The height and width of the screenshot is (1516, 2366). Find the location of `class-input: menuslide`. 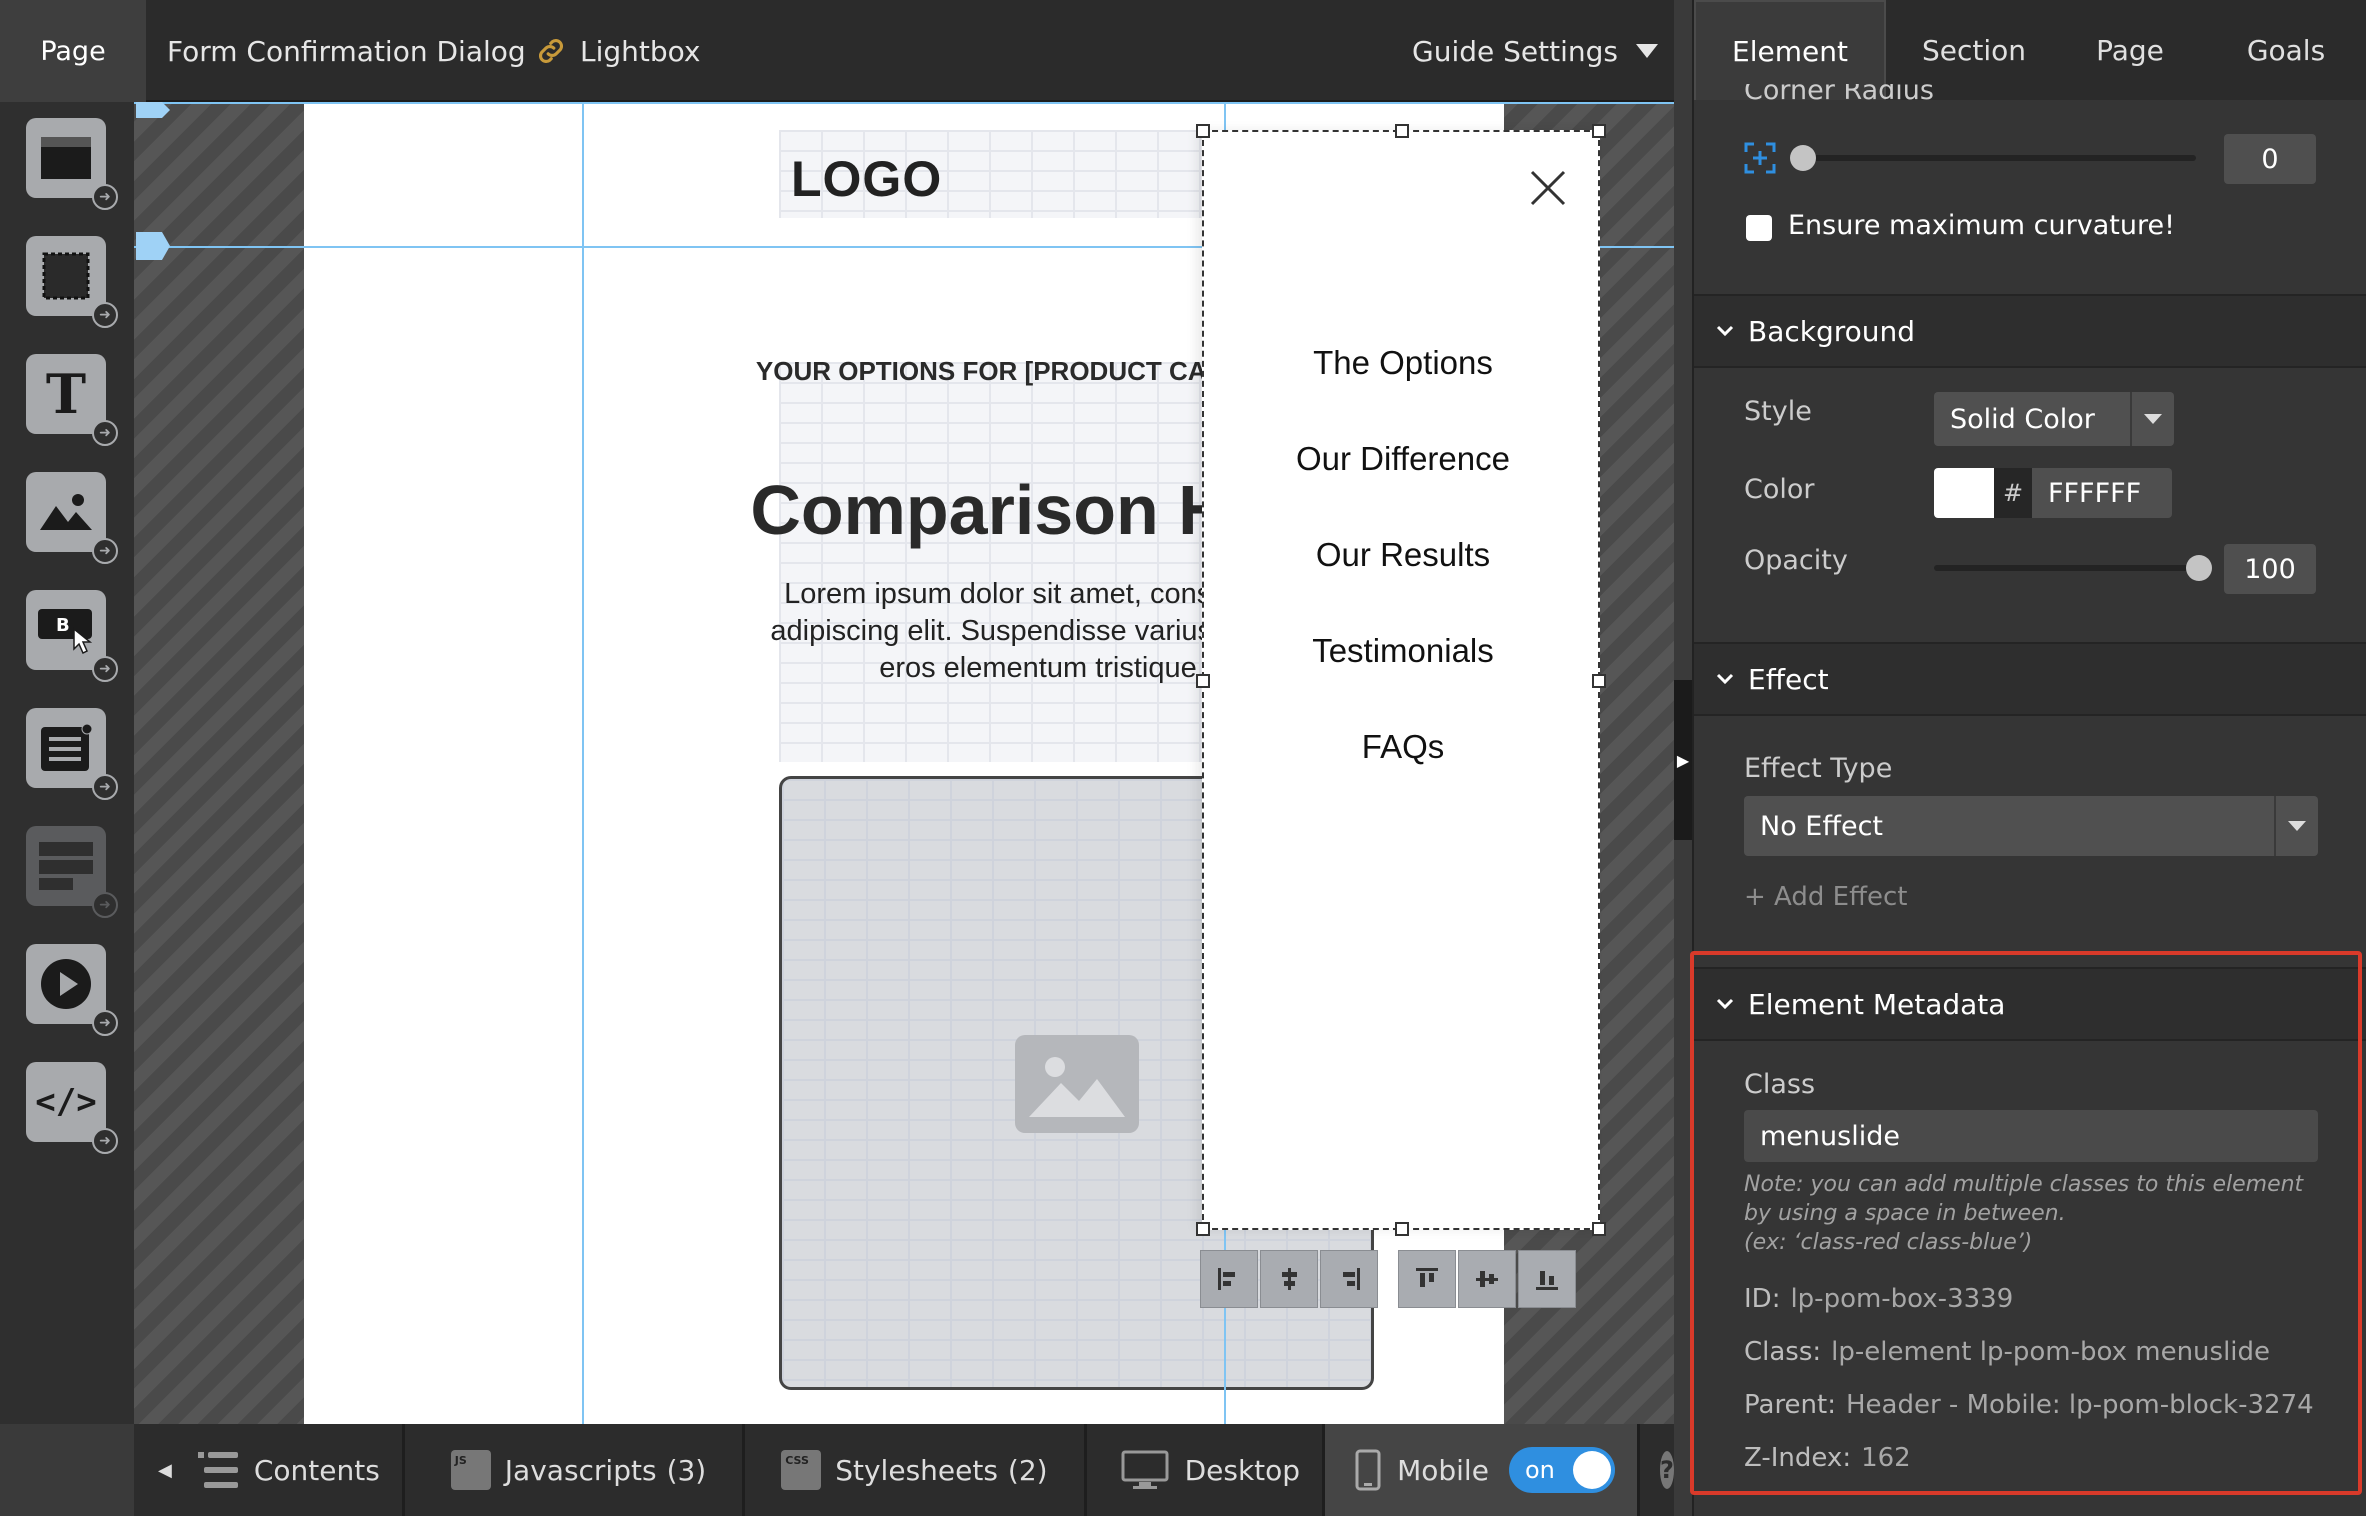

class-input: menuslide is located at coordinates (2031, 1136).